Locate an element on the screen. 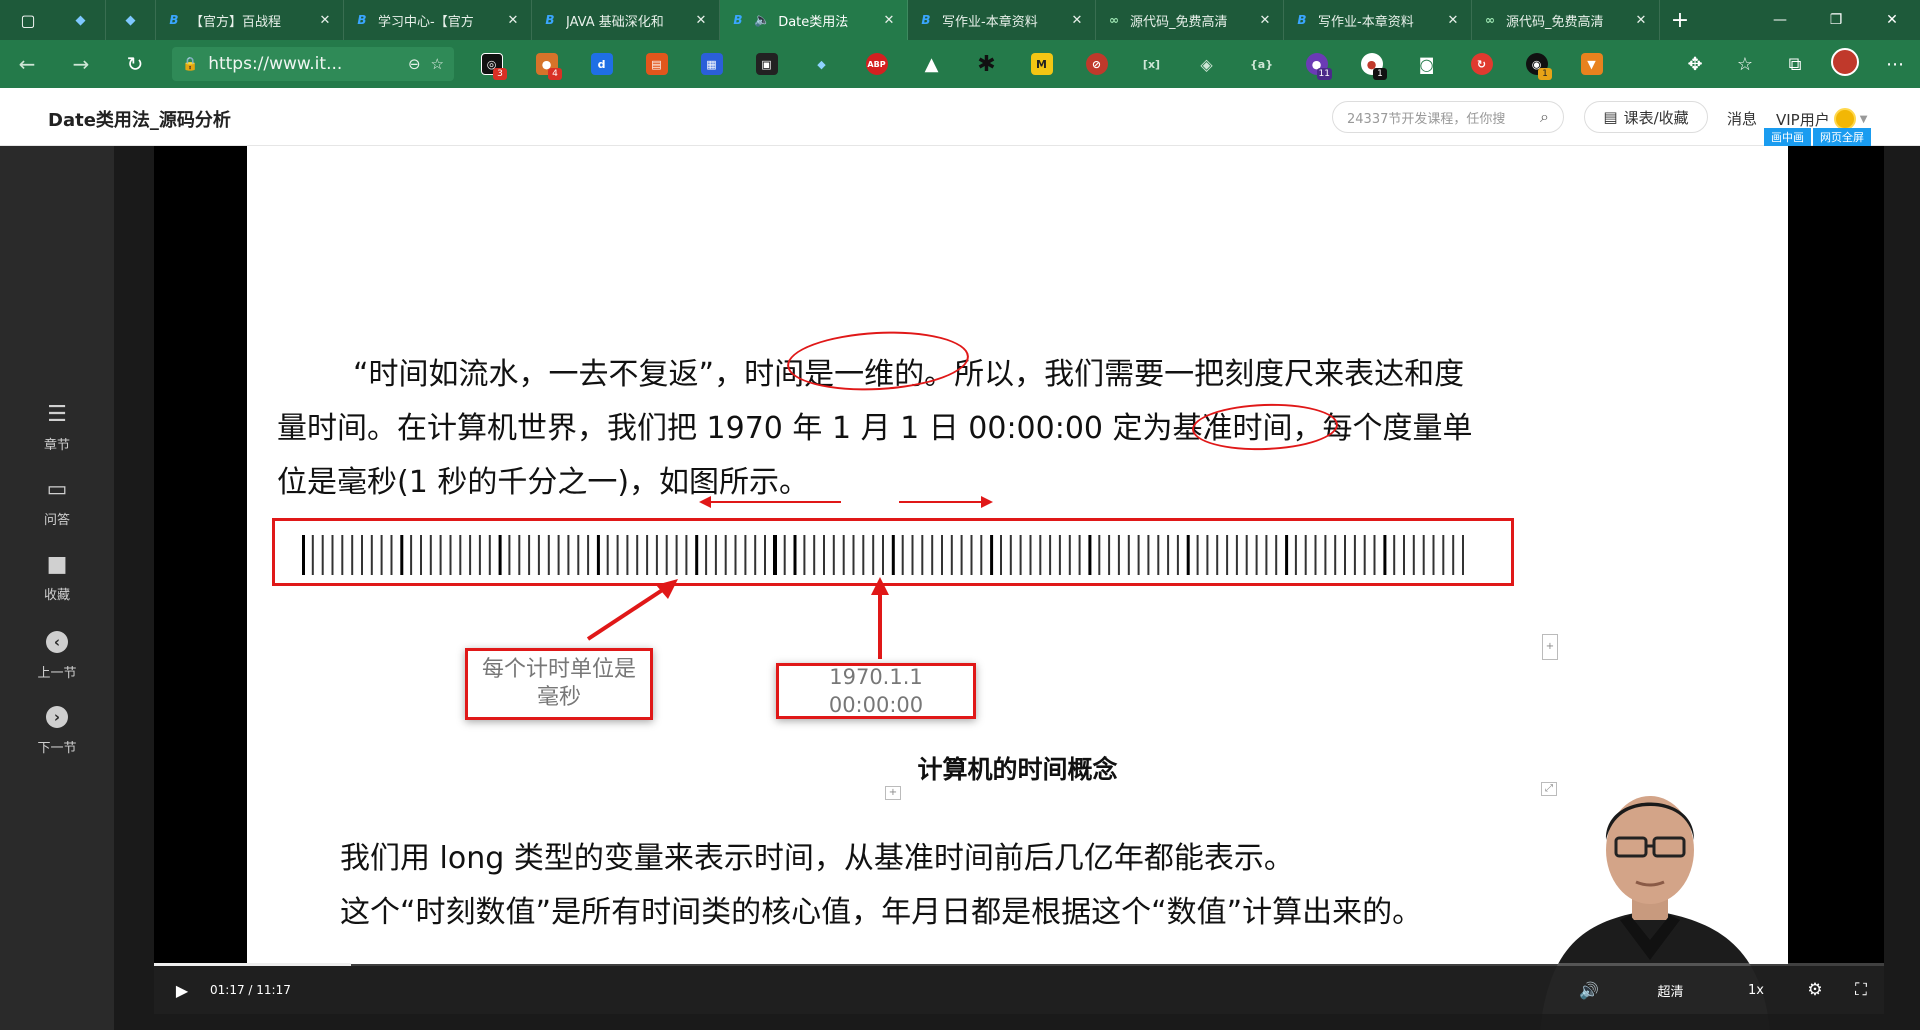 Image resolution: width=1920 pixels, height=1030 pixels. extension-button: ● 4 is located at coordinates (546, 64).